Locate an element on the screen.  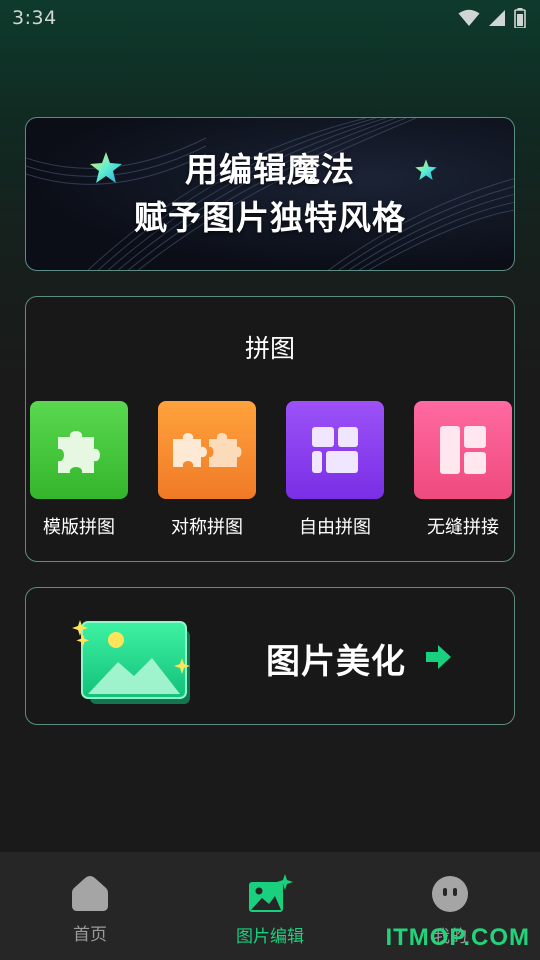
photo-sparkle-icon is located at coordinates (131, 662).